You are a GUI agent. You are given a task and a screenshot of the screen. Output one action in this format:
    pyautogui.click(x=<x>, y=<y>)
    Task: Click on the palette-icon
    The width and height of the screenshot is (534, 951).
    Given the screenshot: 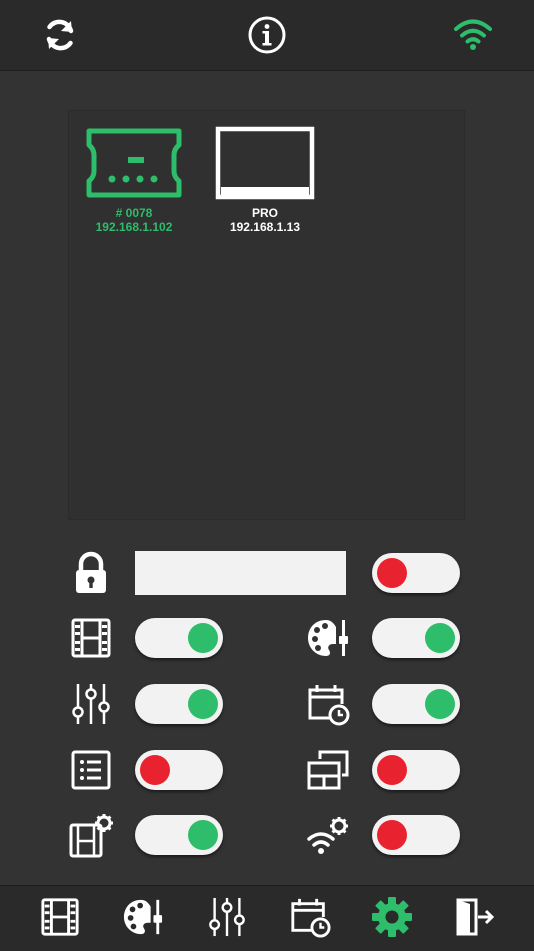 What is the action you would take?
    pyautogui.click(x=328, y=638)
    